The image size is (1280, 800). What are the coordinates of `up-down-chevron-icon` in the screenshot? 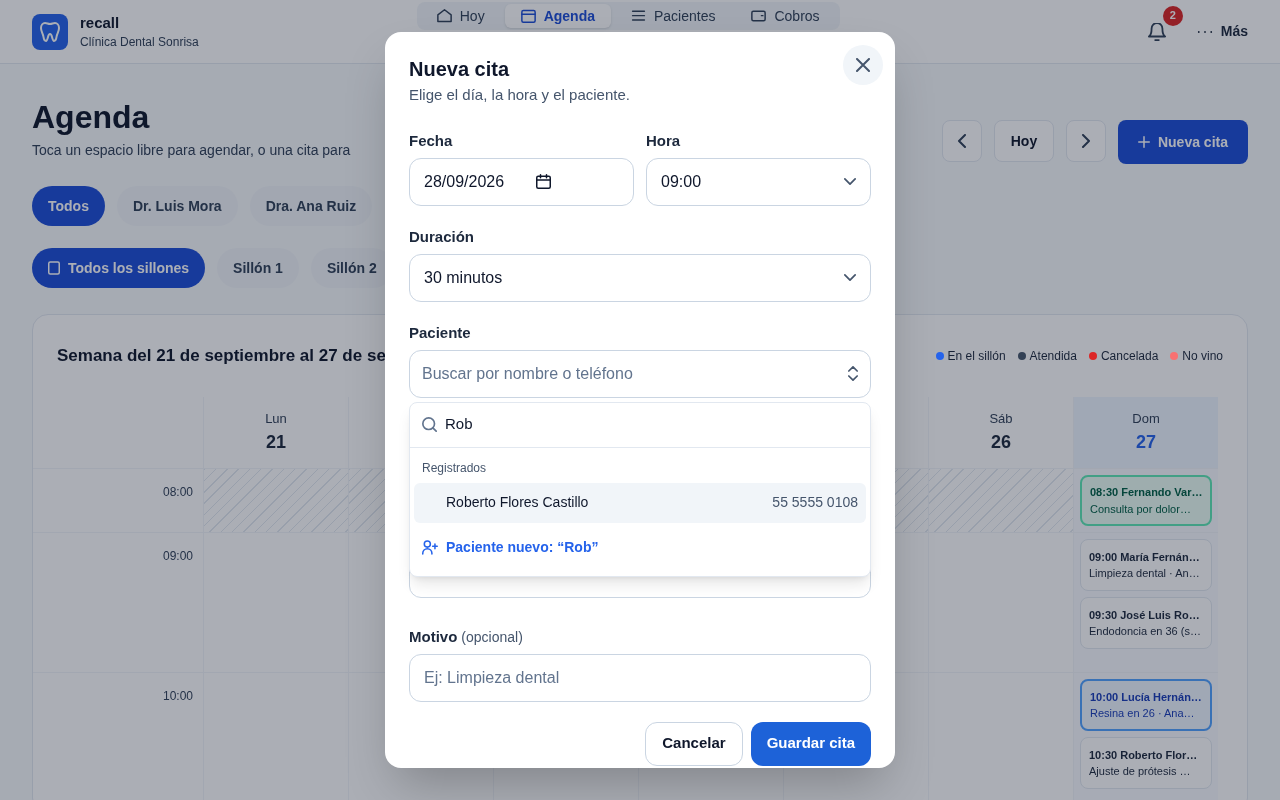 It's located at (853, 373).